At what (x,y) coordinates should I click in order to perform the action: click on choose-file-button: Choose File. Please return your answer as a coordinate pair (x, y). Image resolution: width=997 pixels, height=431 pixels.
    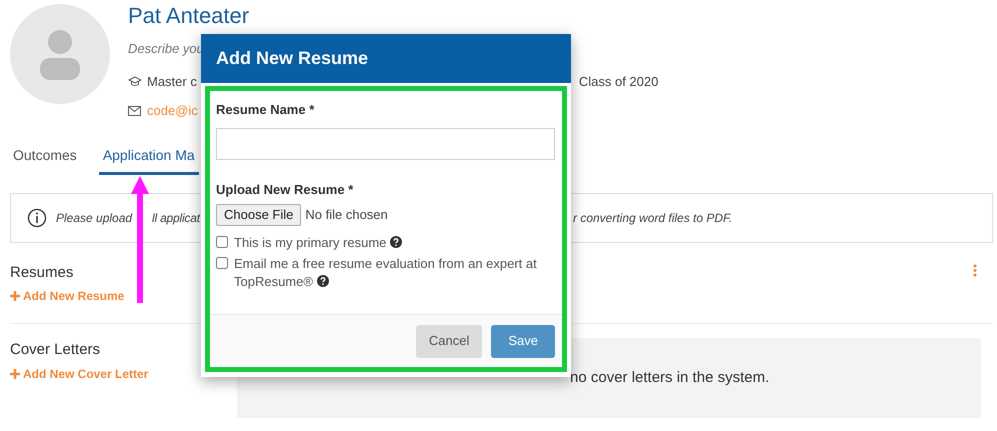
    Looking at the image, I should click on (259, 215).